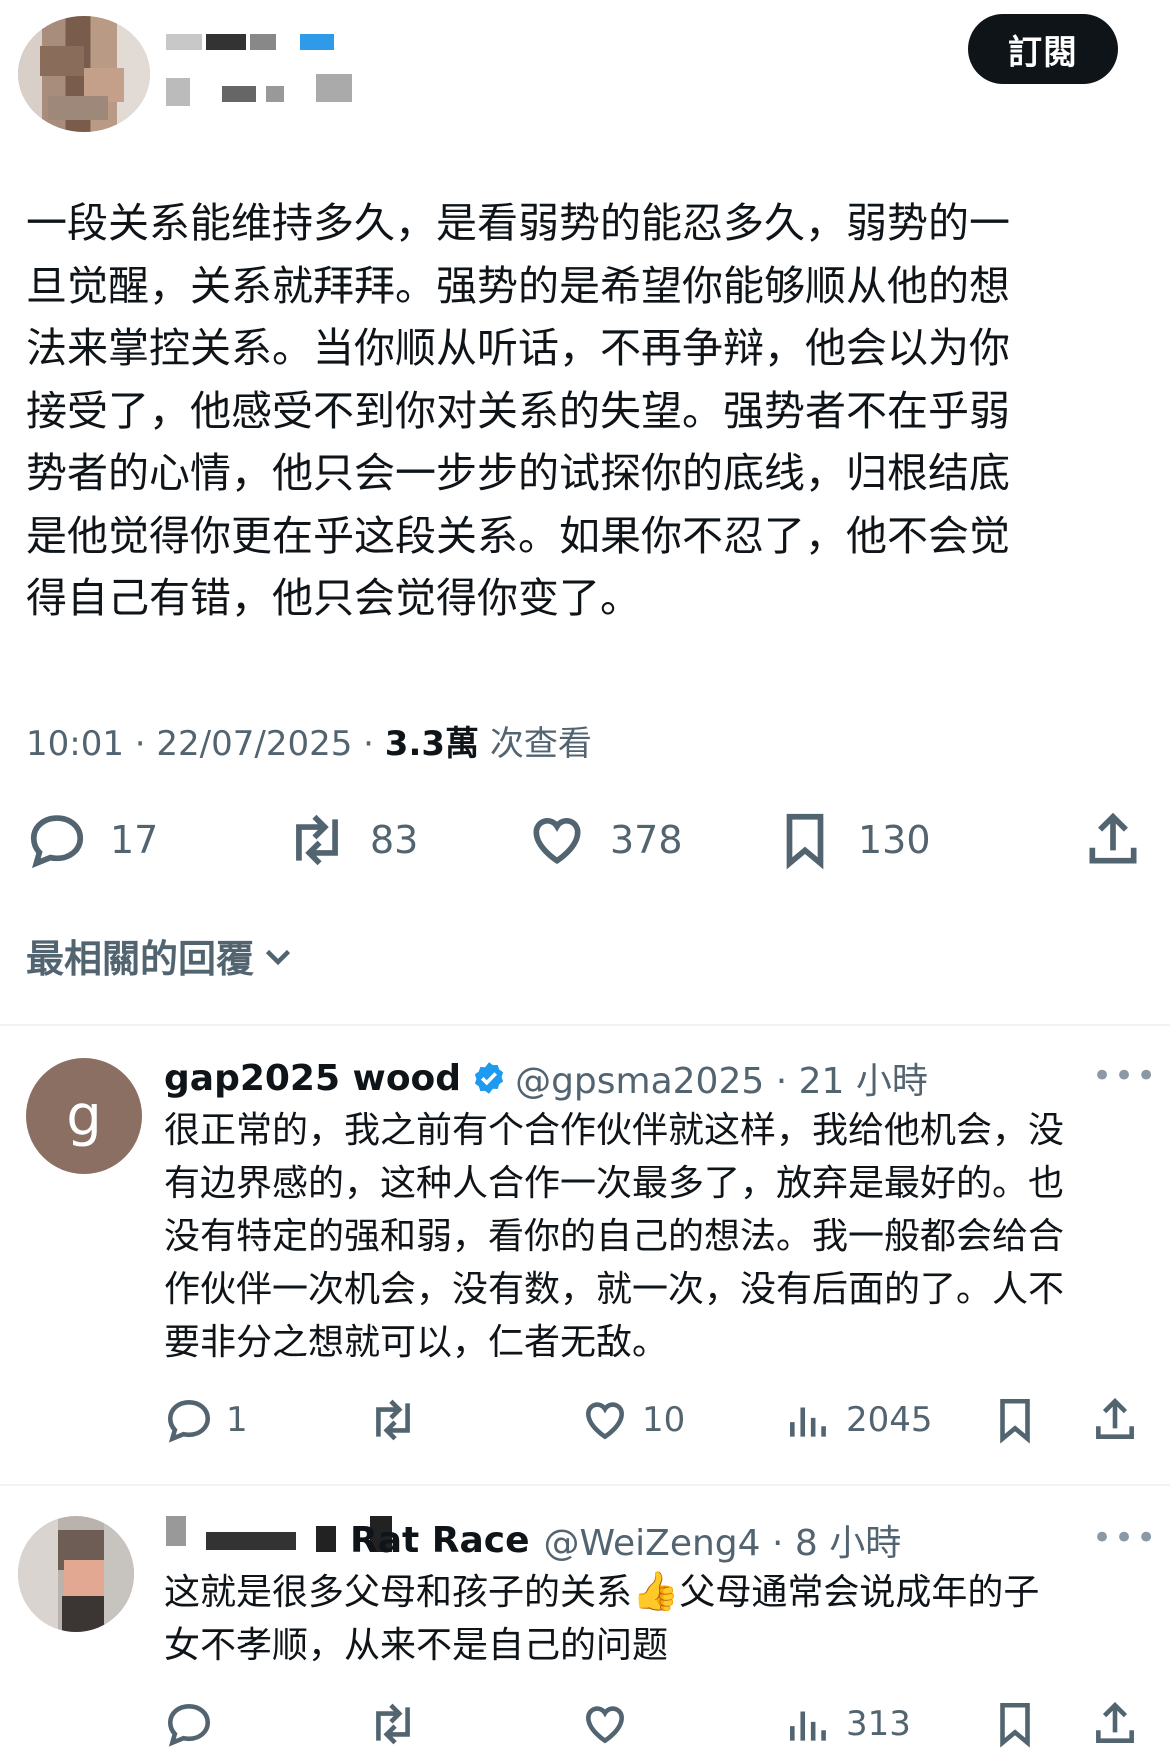  What do you see at coordinates (1043, 49) in the screenshot?
I see `subscribe-button: 訂閱` at bounding box center [1043, 49].